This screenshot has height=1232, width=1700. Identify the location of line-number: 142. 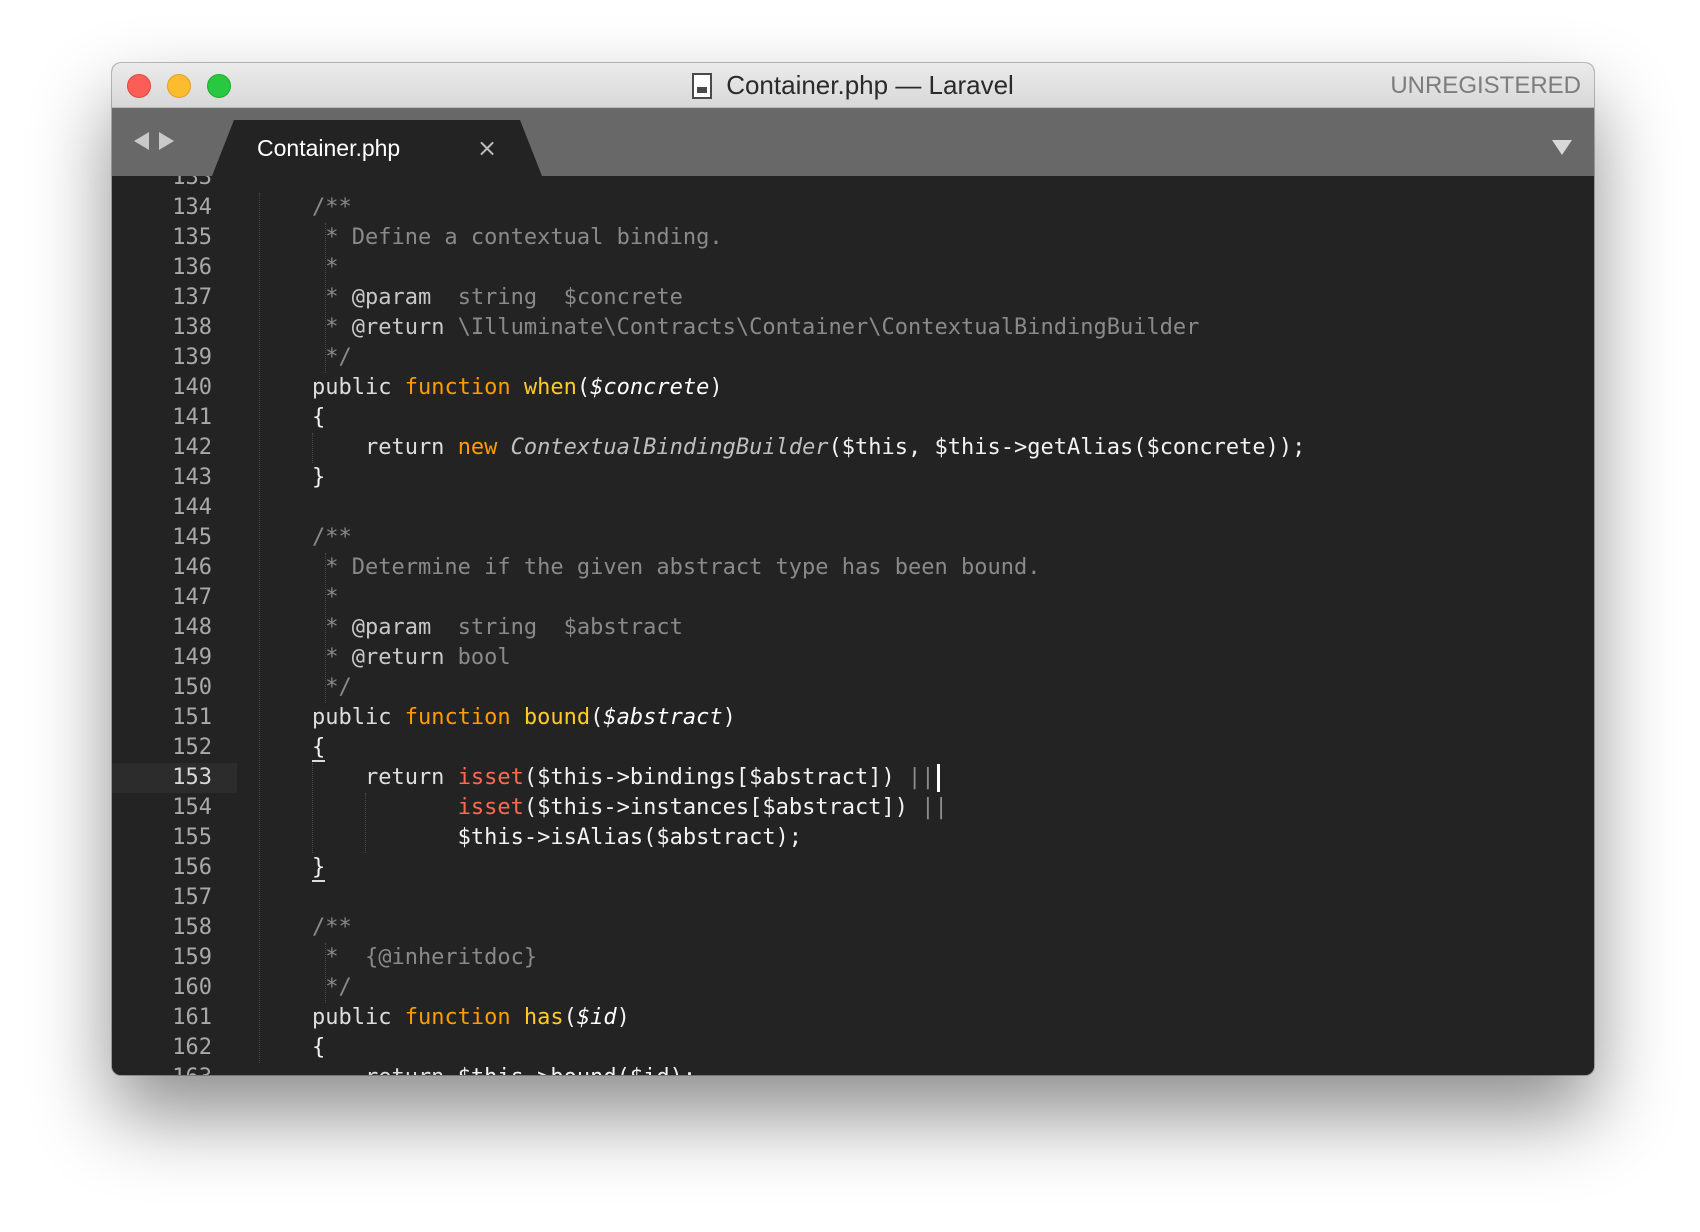
(174, 448).